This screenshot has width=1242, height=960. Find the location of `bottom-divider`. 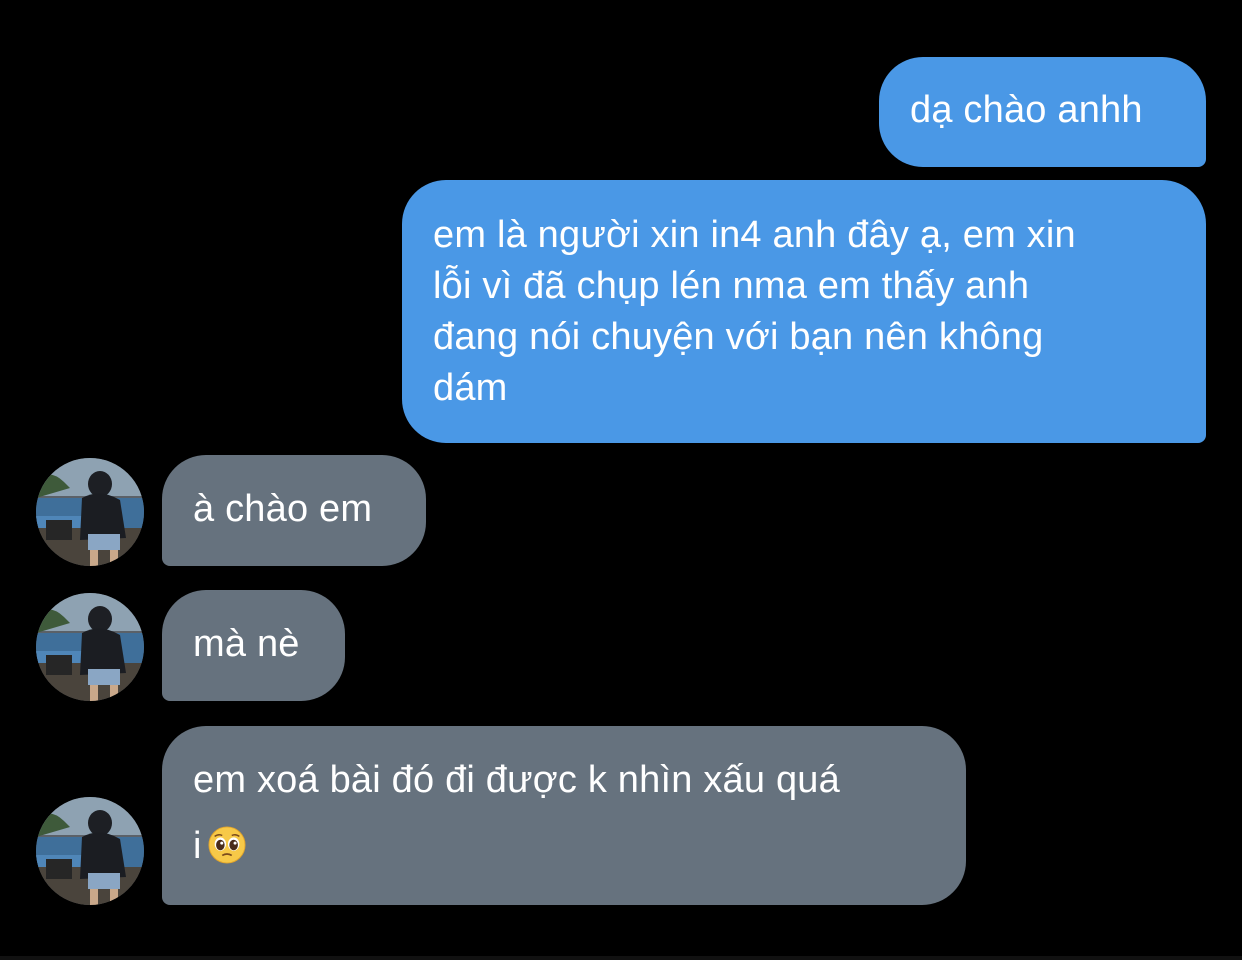

bottom-divider is located at coordinates (621, 958).